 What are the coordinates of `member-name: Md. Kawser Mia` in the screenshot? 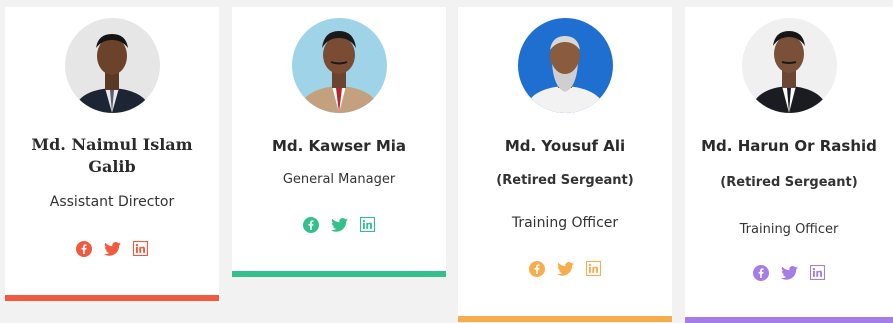 It's located at (339, 146).